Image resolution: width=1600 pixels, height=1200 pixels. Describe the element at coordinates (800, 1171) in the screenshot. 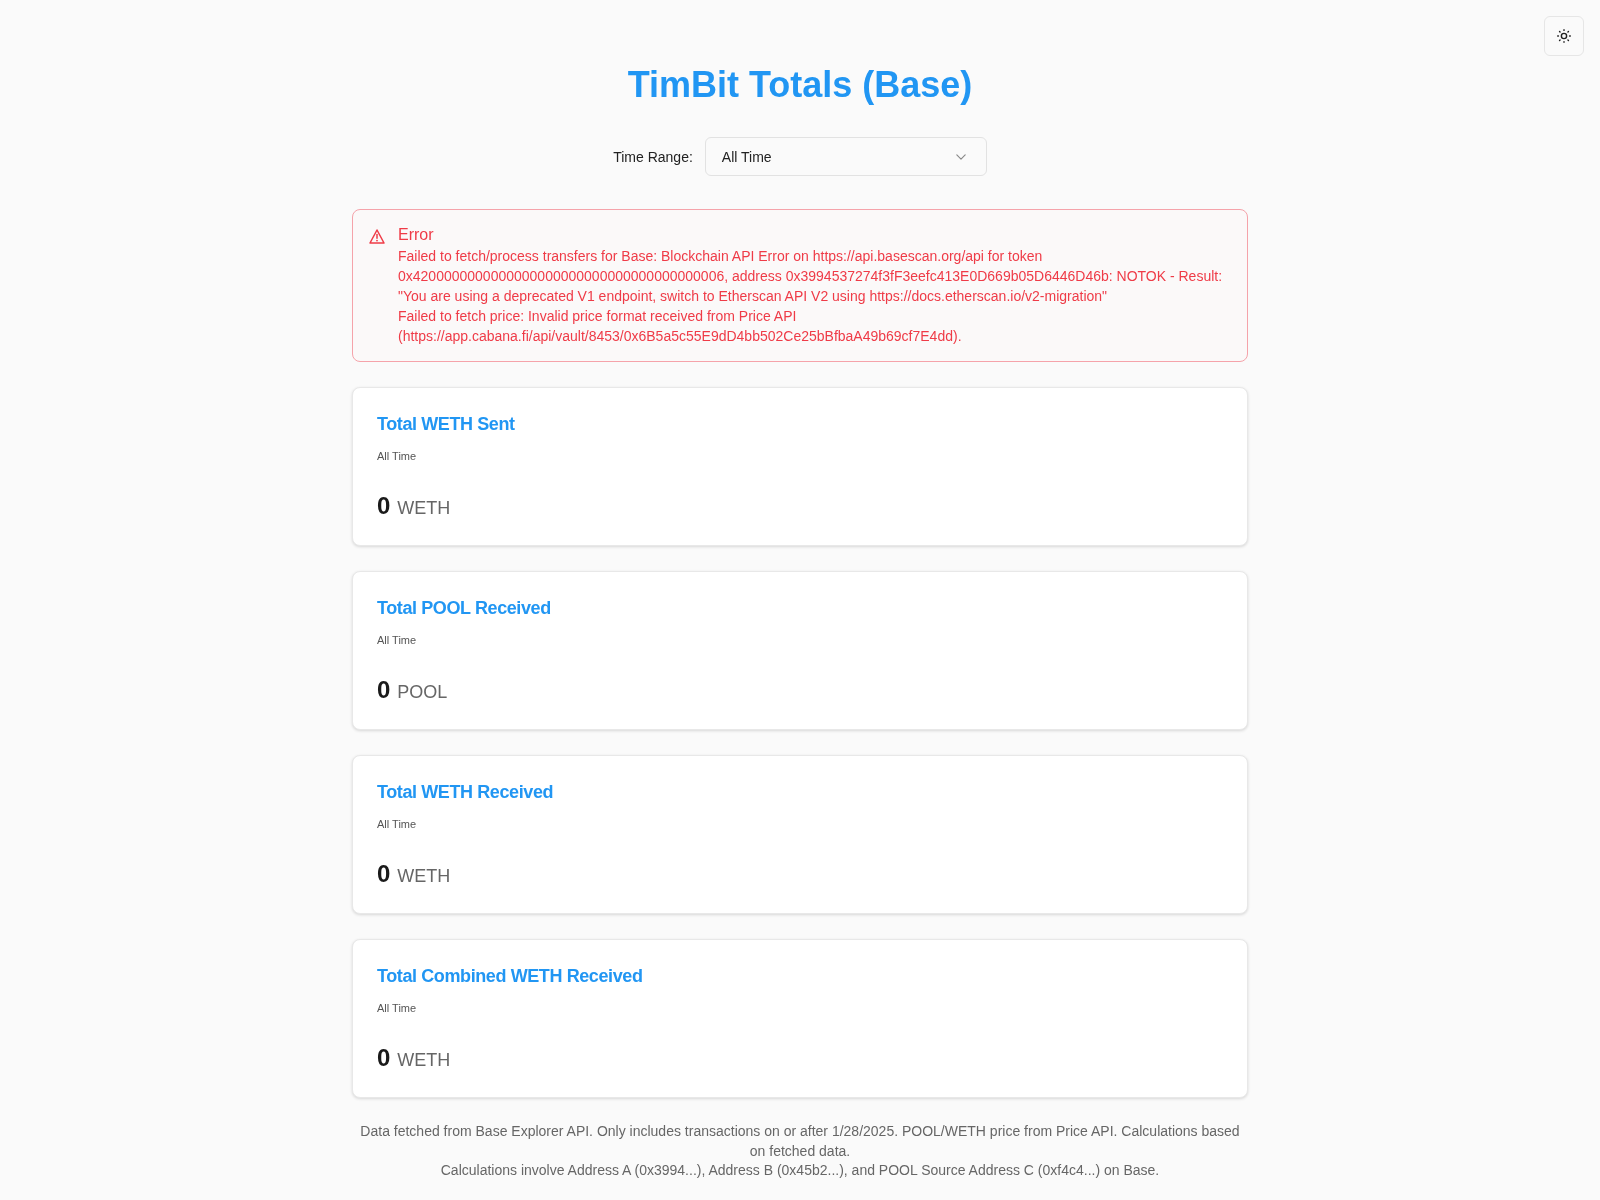

I see `footer-note: Calculations involve Address A (0x3994...), Address B (0x45b2...), and POOL Source Address C (0xf4c4...) on Base.` at that location.